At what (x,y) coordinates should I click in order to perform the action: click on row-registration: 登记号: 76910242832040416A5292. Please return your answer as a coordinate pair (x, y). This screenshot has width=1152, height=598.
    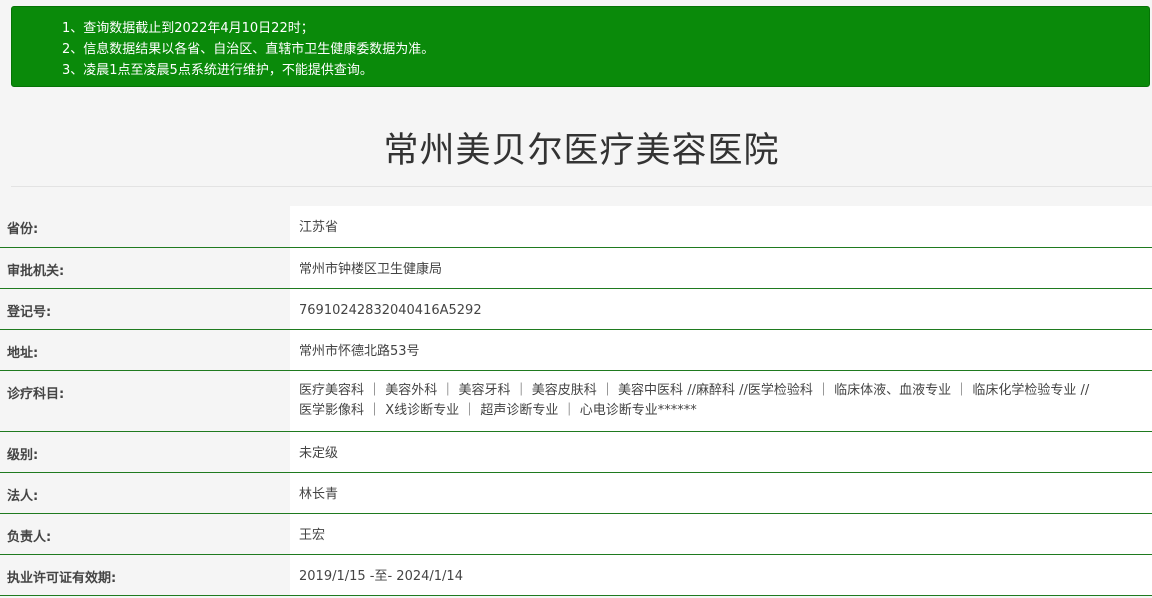
    Looking at the image, I should click on (576, 308).